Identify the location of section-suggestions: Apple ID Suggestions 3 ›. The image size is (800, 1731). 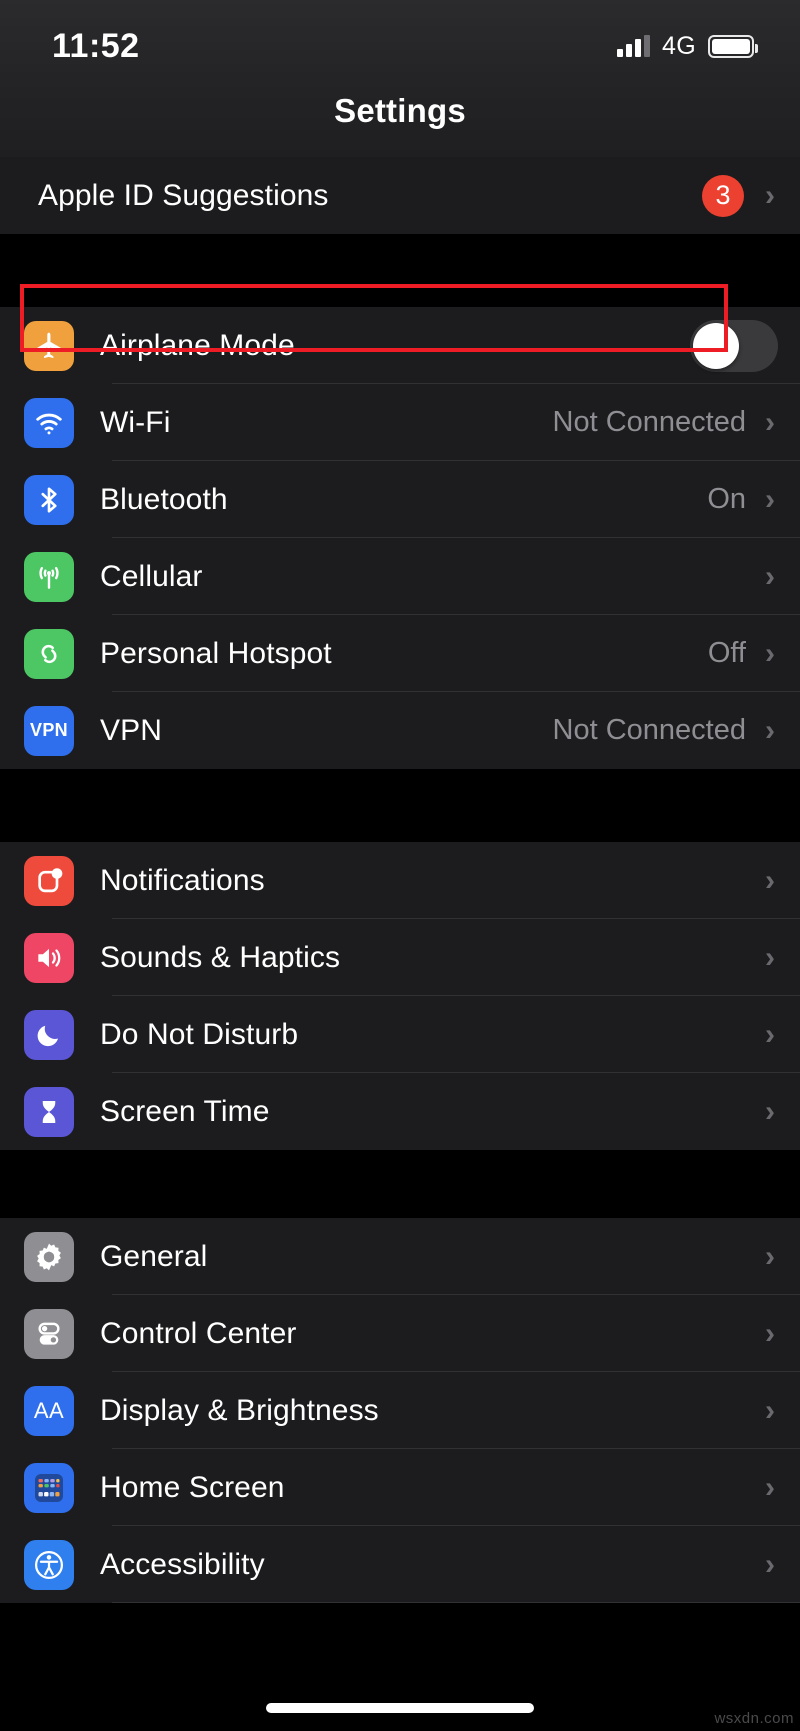
(400, 195).